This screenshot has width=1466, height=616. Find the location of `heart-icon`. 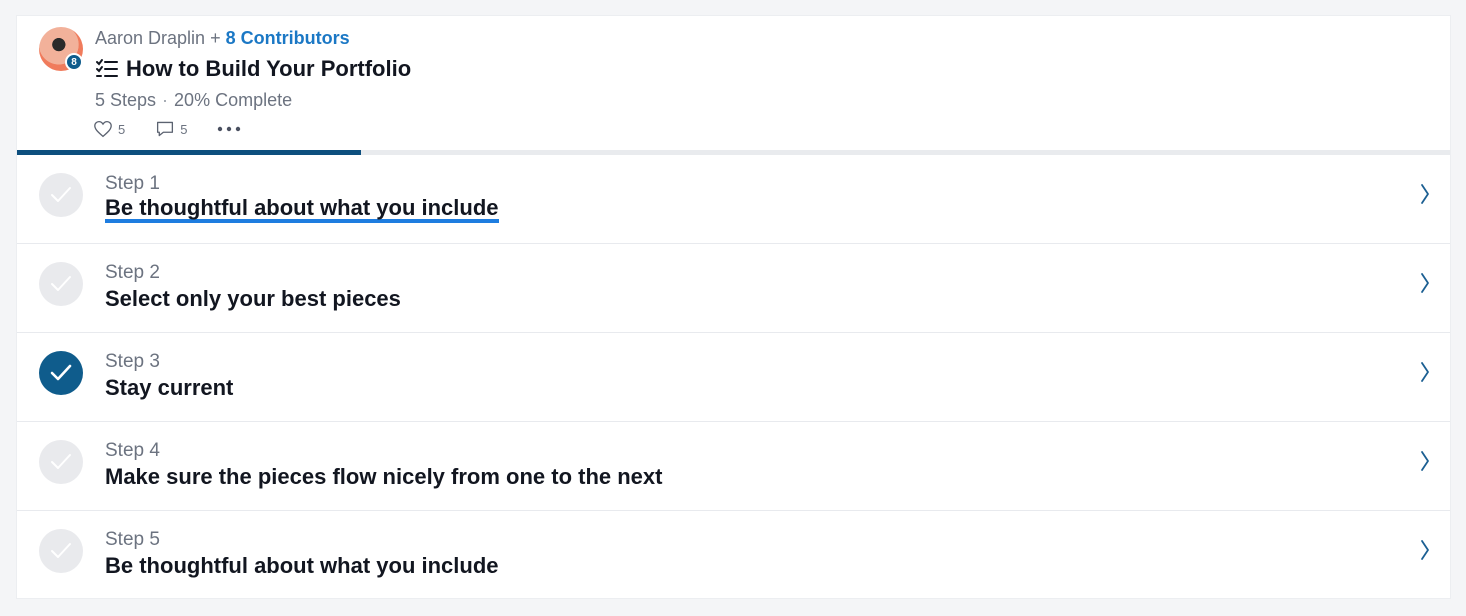

heart-icon is located at coordinates (103, 129).